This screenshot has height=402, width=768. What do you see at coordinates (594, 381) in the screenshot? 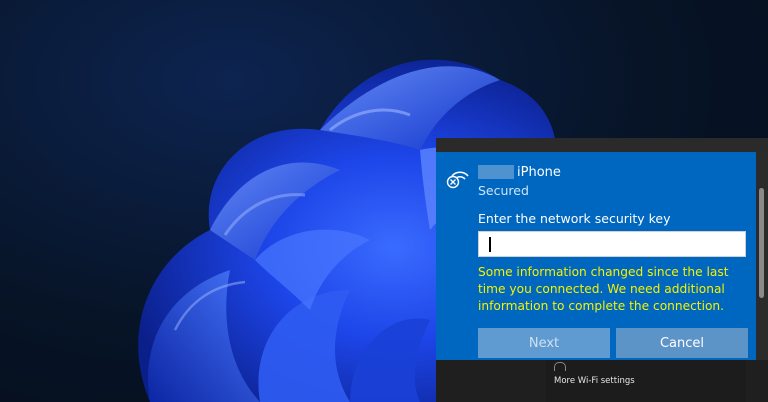
I see `more-wifi-settings-link: More Wi-Fi settings` at bounding box center [594, 381].